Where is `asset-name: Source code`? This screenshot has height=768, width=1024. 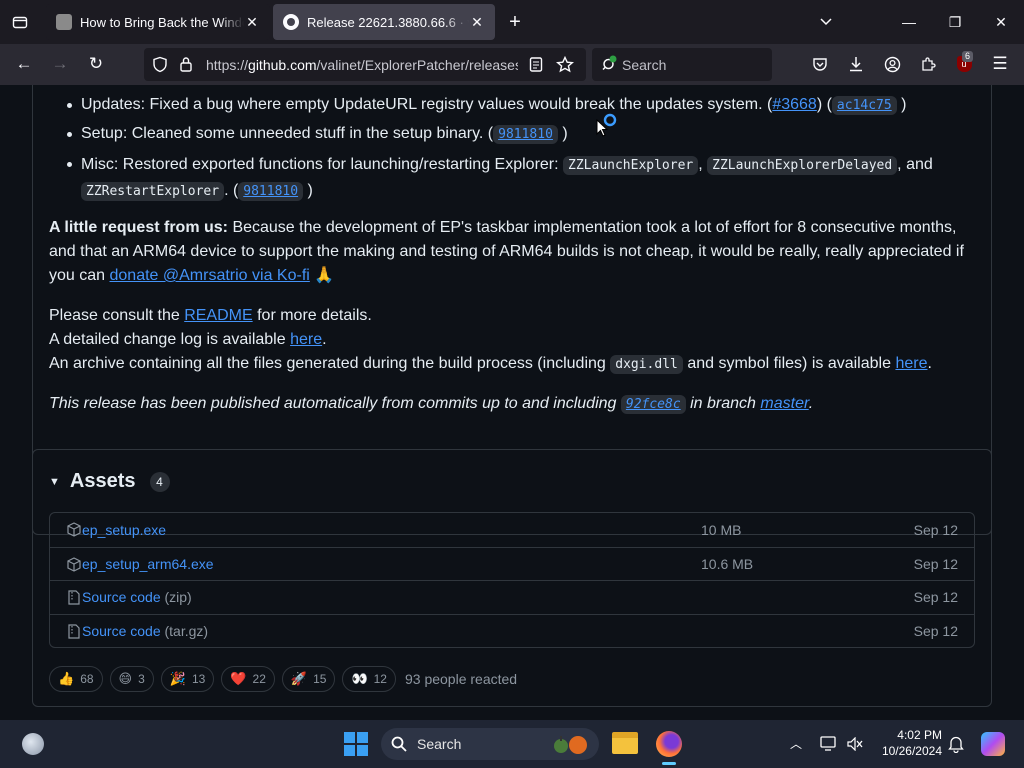 asset-name: Source code is located at coordinates (121, 597).